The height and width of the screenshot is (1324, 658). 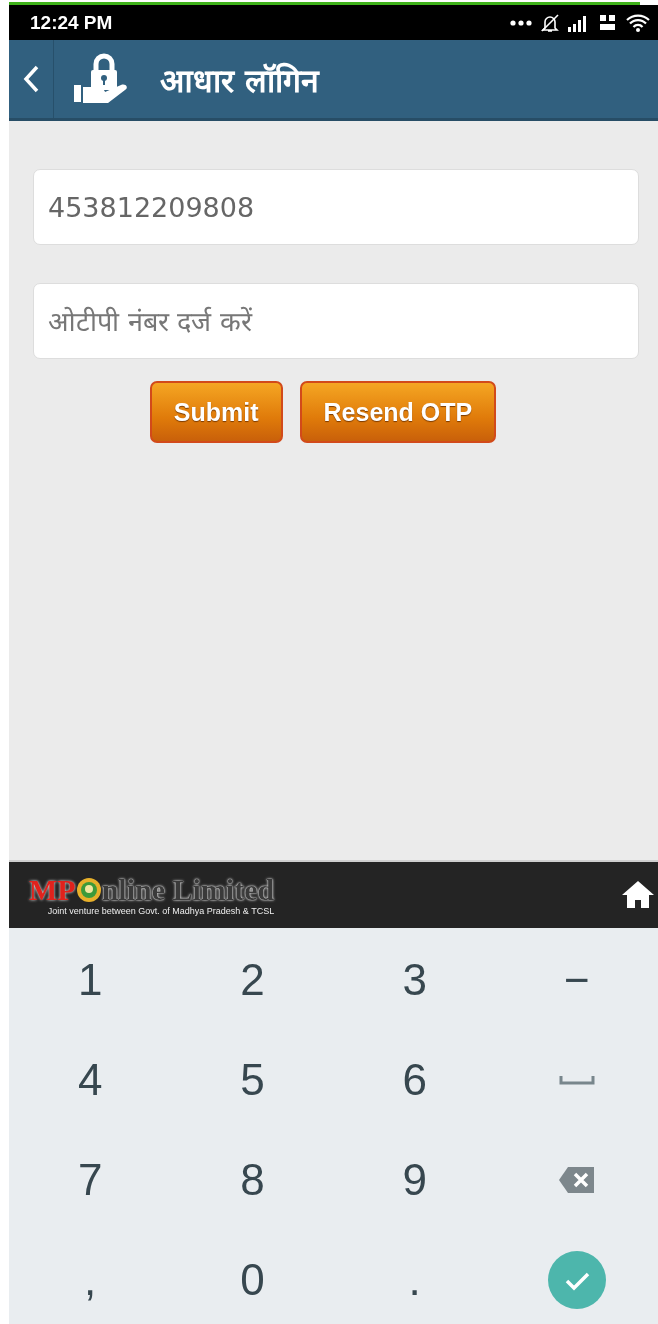 What do you see at coordinates (576, 1080) in the screenshot?
I see `space-key-icon` at bounding box center [576, 1080].